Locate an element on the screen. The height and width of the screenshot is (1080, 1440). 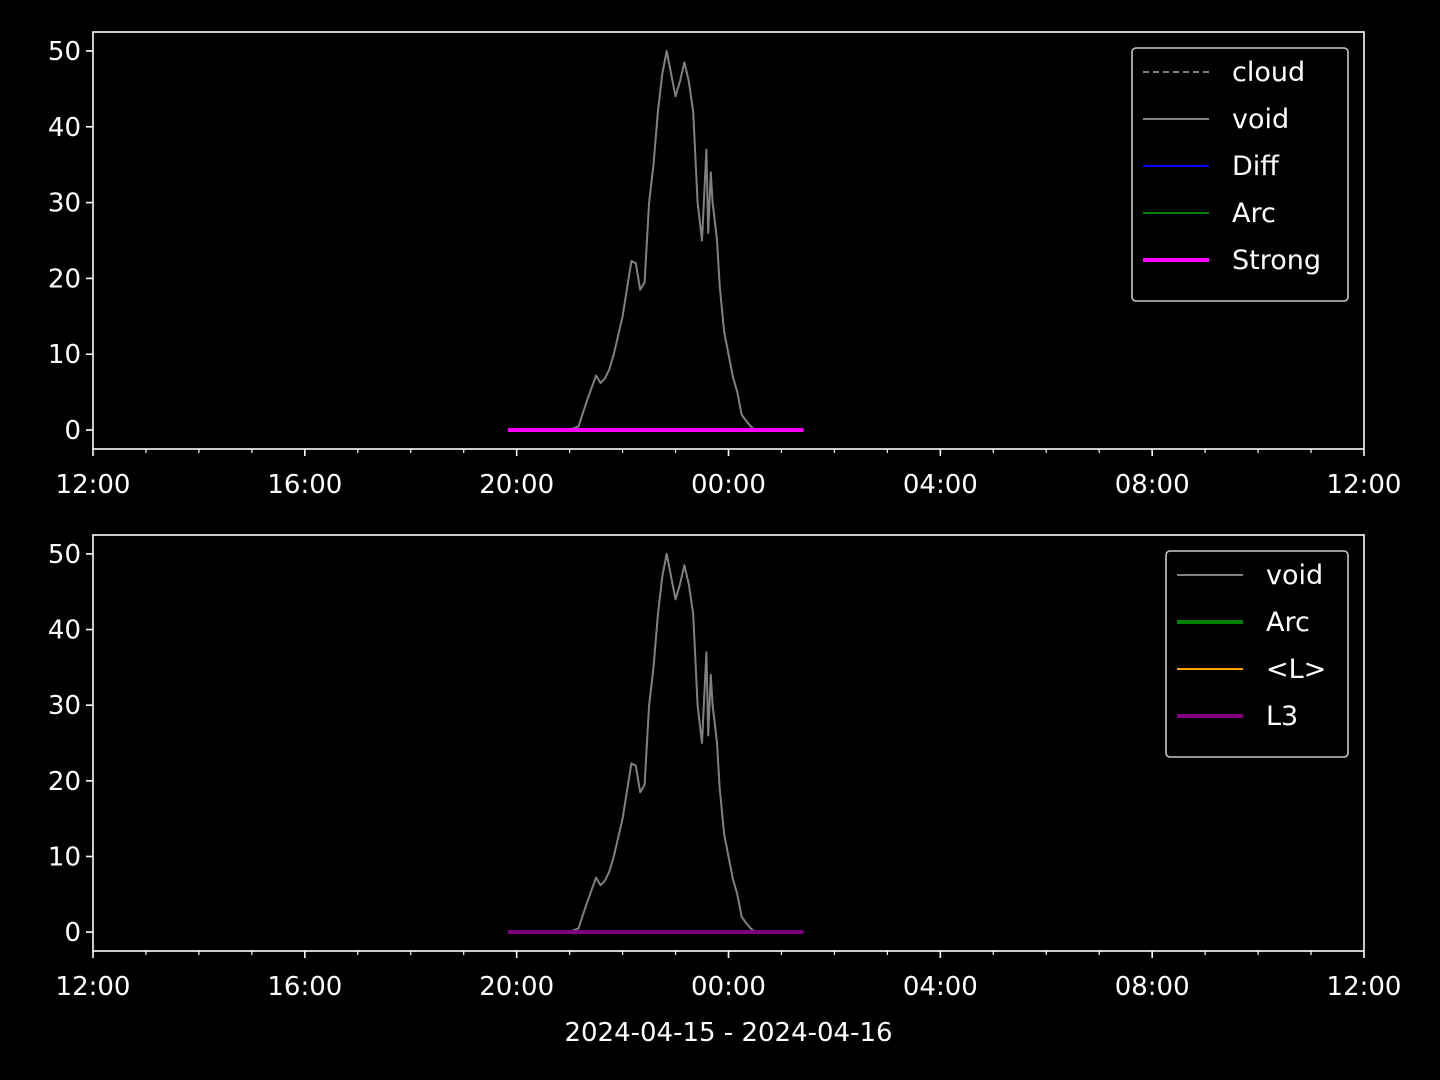
x-axis-label: 2024-04-15 - 2024-04-16 is located at coordinates (728, 1033).